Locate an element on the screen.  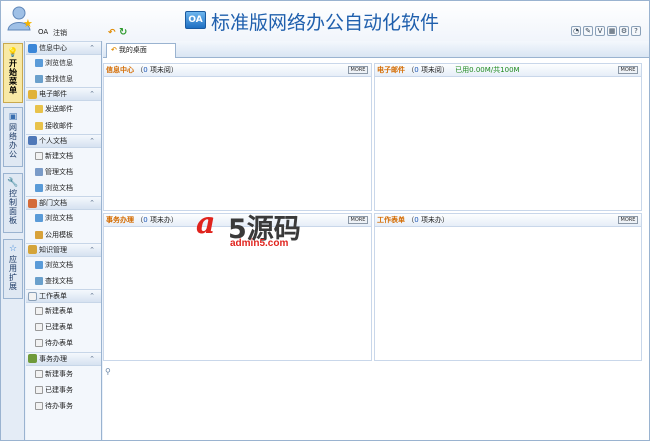
vnav-label: 网络办公 is located at coordinates (13, 141).